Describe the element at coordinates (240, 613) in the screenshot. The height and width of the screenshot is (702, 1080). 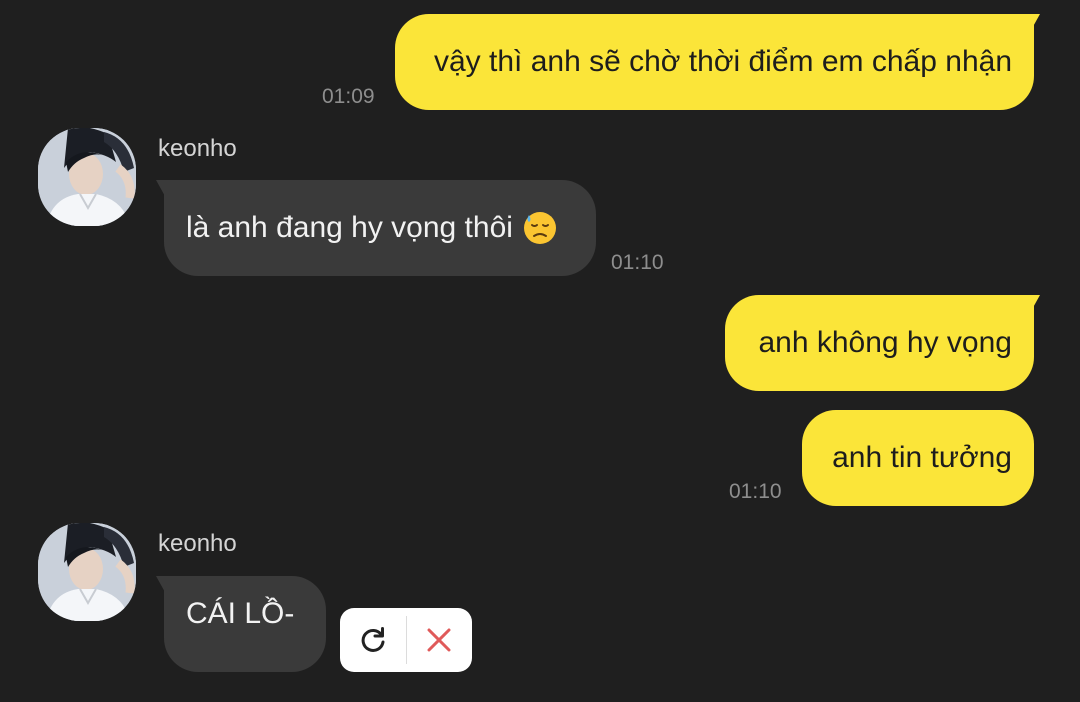
I see `message-text: CÁI LỒ-` at that location.